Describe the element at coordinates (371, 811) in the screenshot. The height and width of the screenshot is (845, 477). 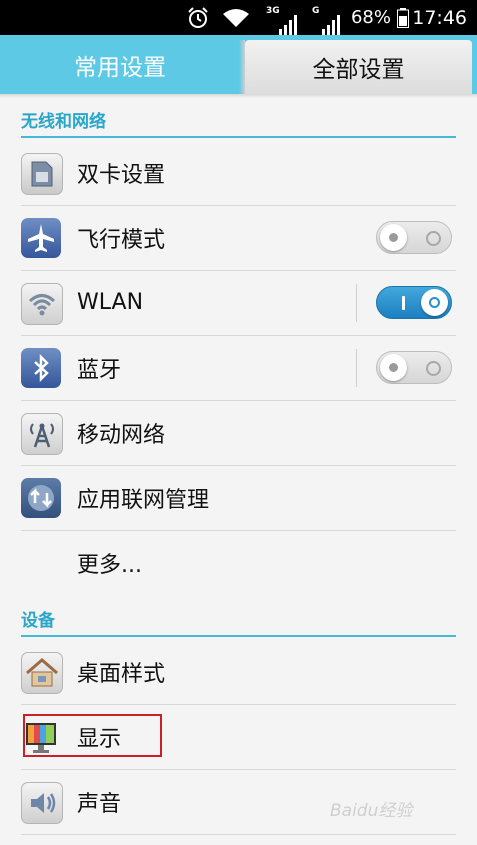
I see `watermark: Baidu经验` at that location.